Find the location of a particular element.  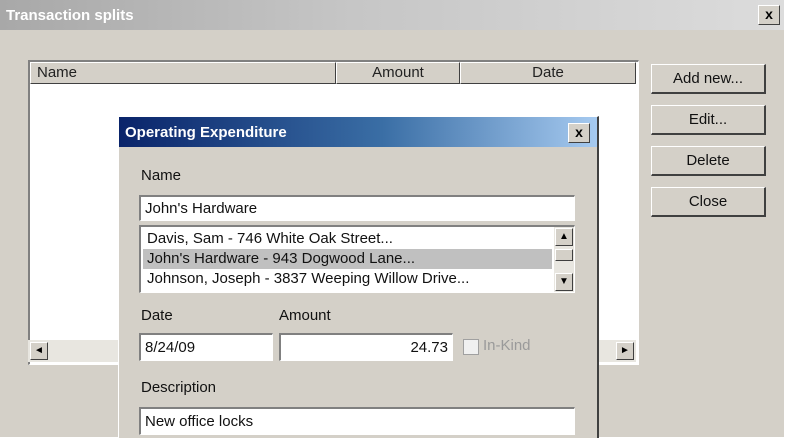

scroll-up-icon: ▲ is located at coordinates (564, 237).